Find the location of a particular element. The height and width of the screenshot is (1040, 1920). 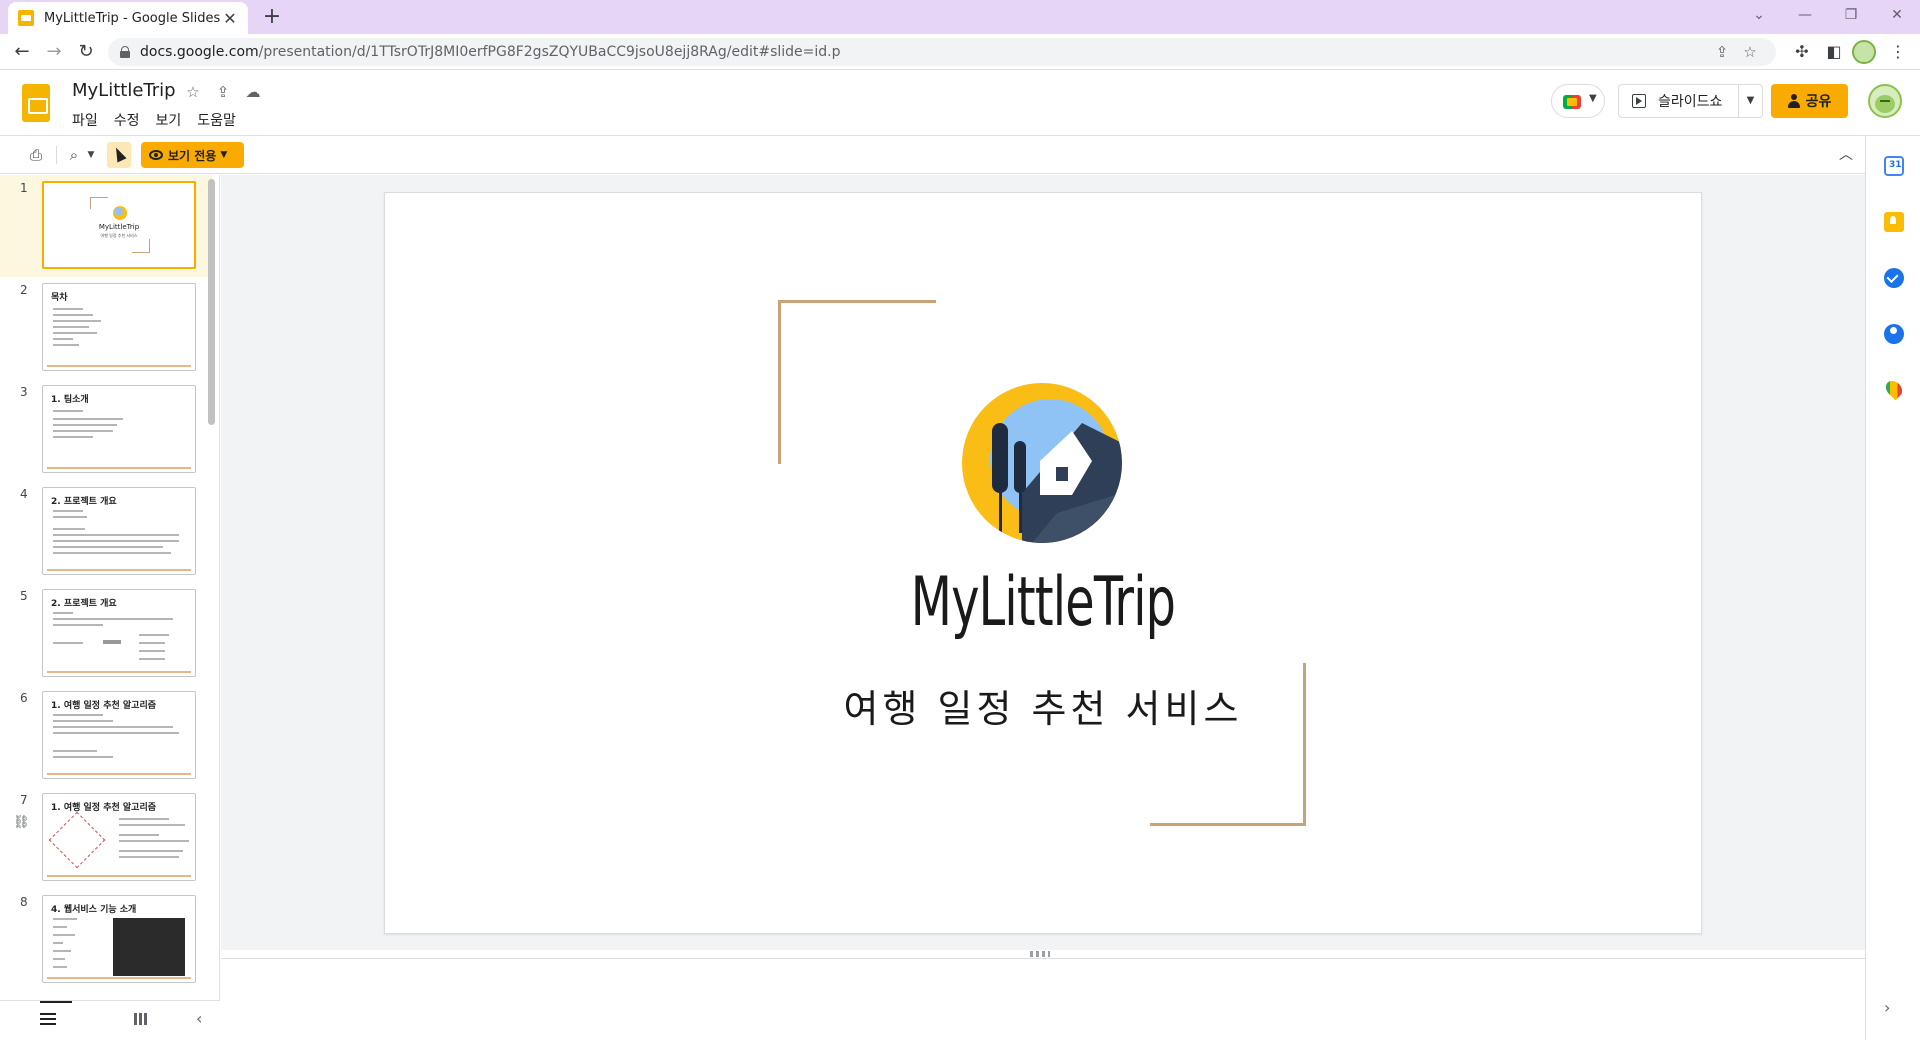

forward-arrow-icon: → is located at coordinates (54, 52).